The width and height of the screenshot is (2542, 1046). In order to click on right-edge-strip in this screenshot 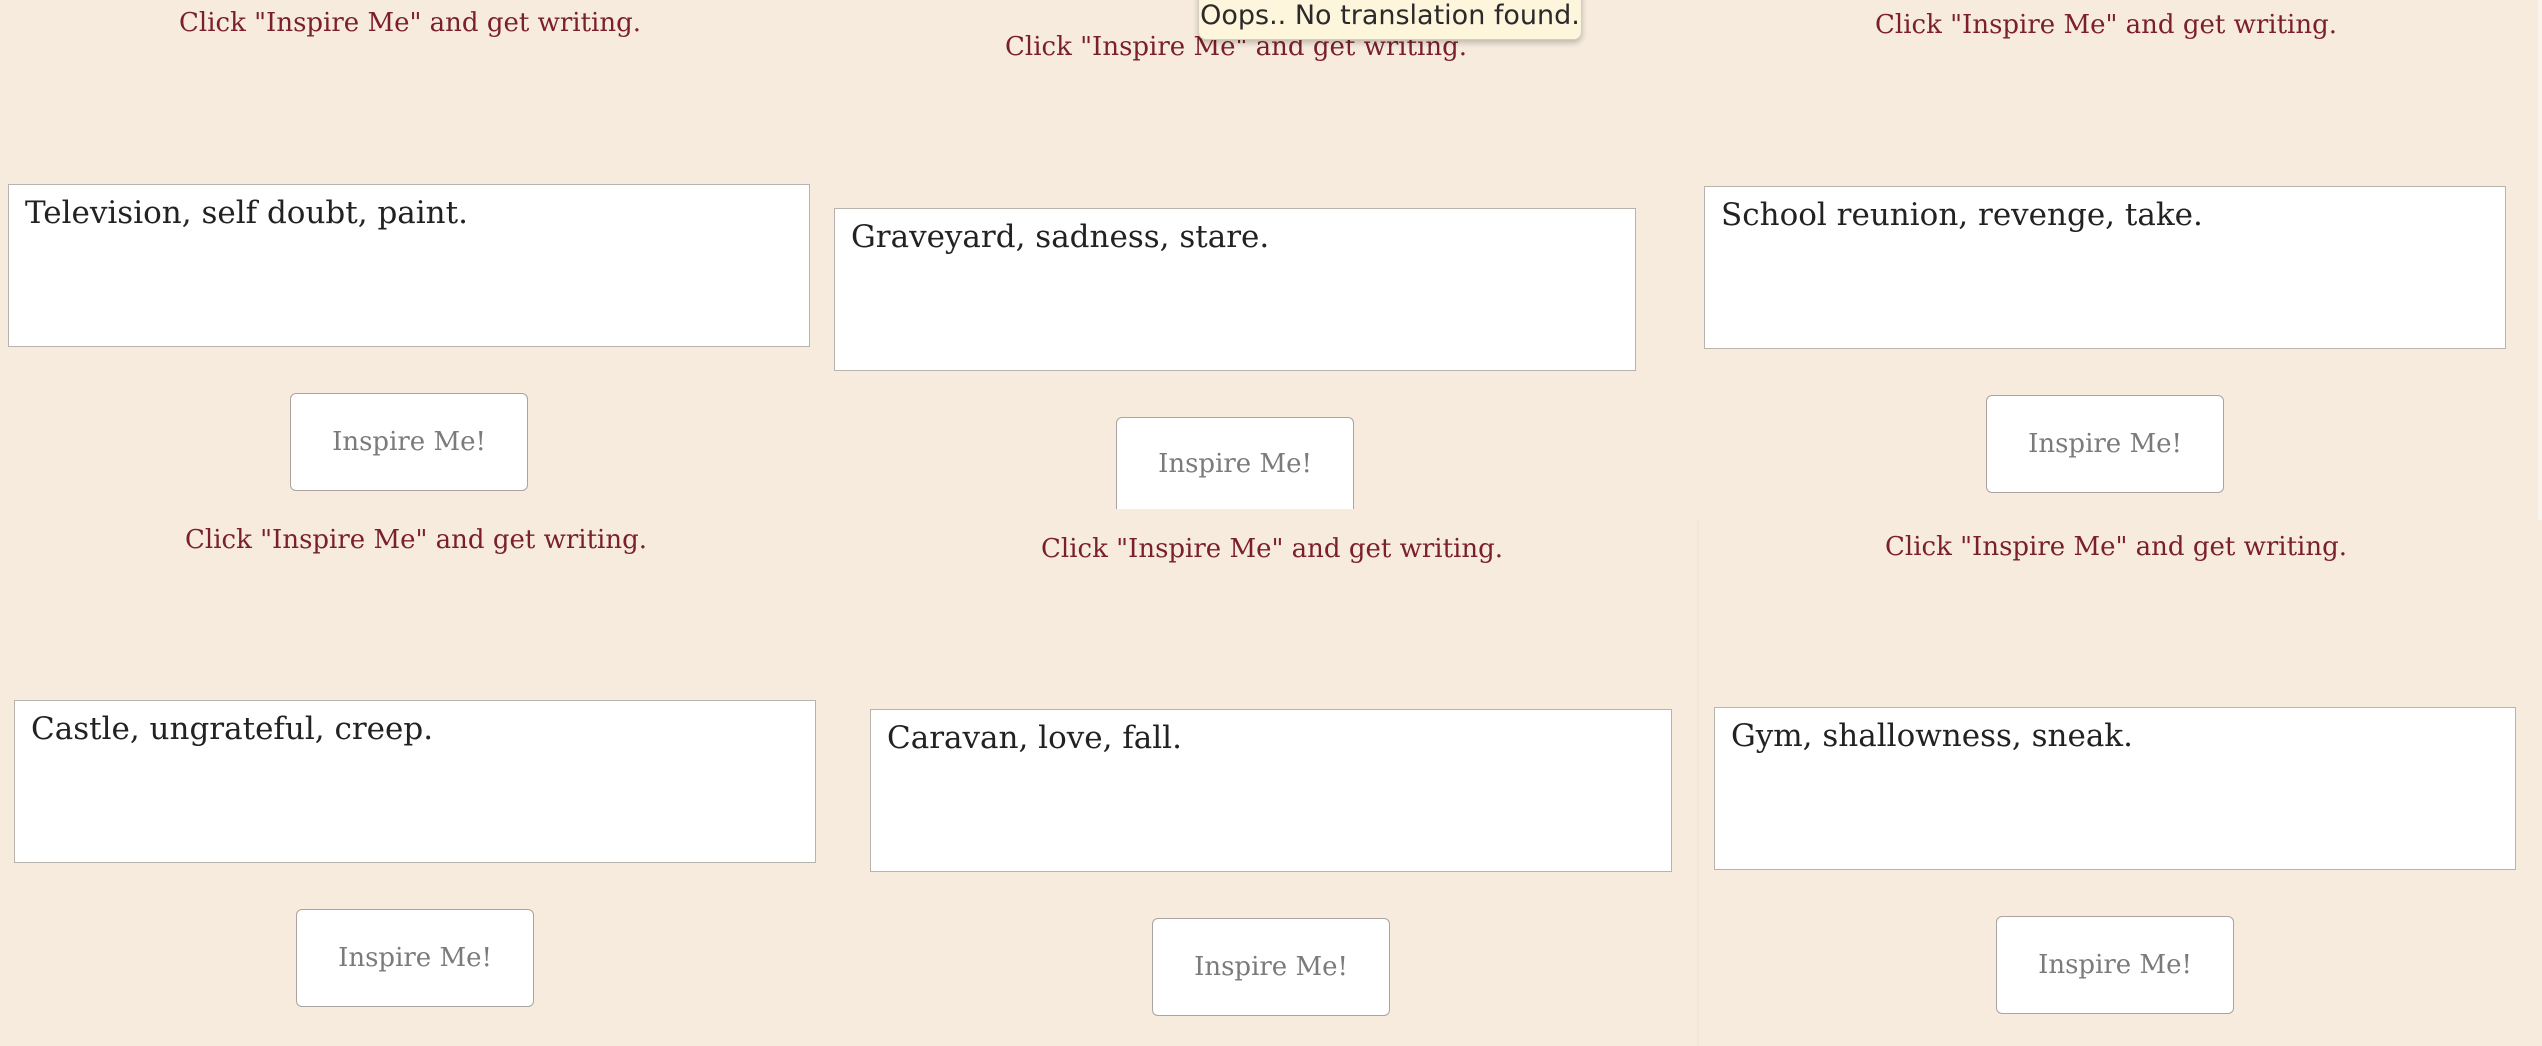, I will do `click(2540, 260)`.